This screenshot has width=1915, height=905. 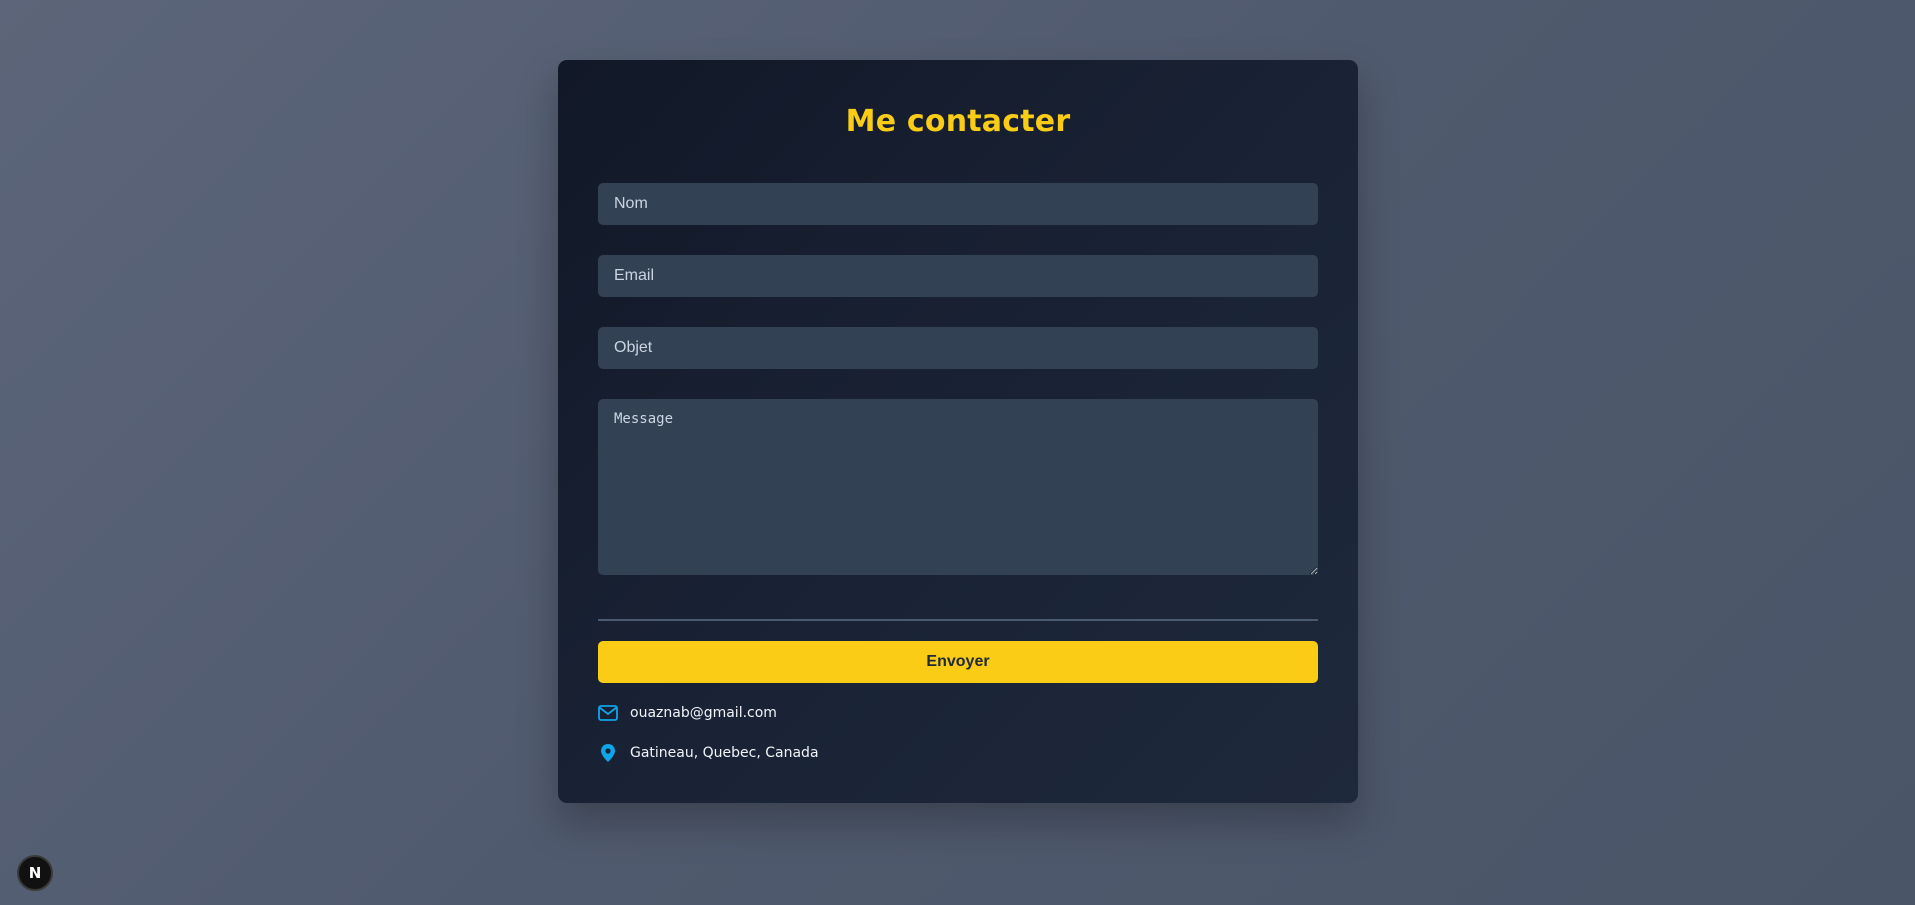 What do you see at coordinates (958, 121) in the screenshot?
I see `page-title: Me contacter` at bounding box center [958, 121].